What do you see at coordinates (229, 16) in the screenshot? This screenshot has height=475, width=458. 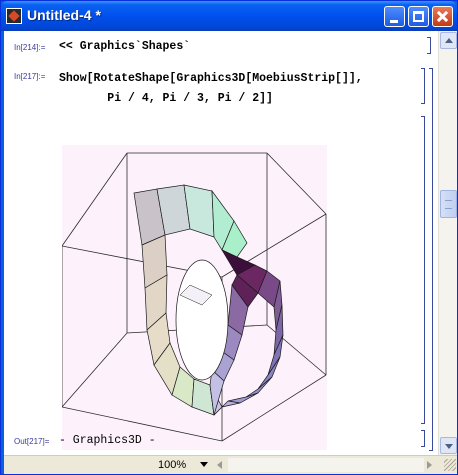 I see `title-bar: Untitled-4 *` at bounding box center [229, 16].